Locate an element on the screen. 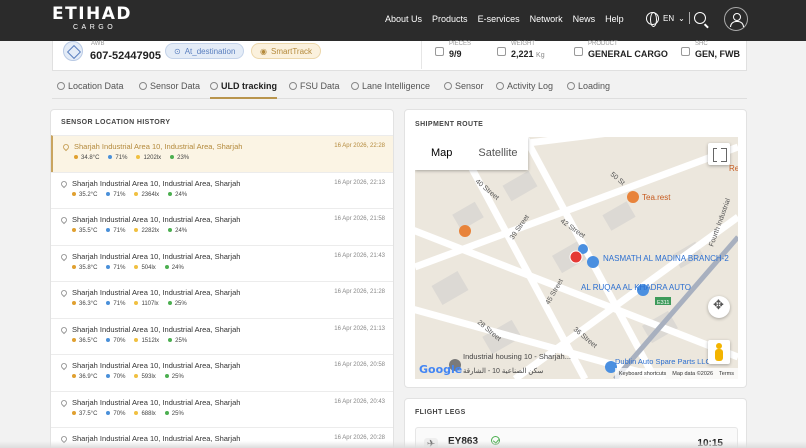  nav-about-us: About Us is located at coordinates (403, 19).